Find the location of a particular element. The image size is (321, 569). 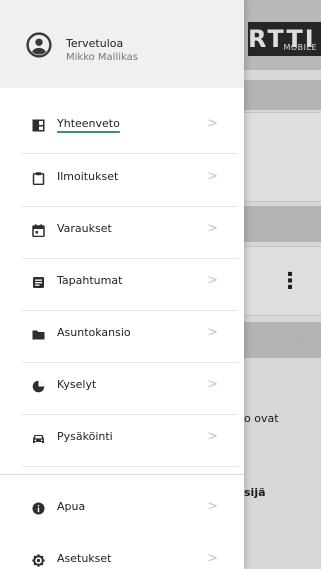

menu-item-label: Tapahtumat is located at coordinates (90, 280).